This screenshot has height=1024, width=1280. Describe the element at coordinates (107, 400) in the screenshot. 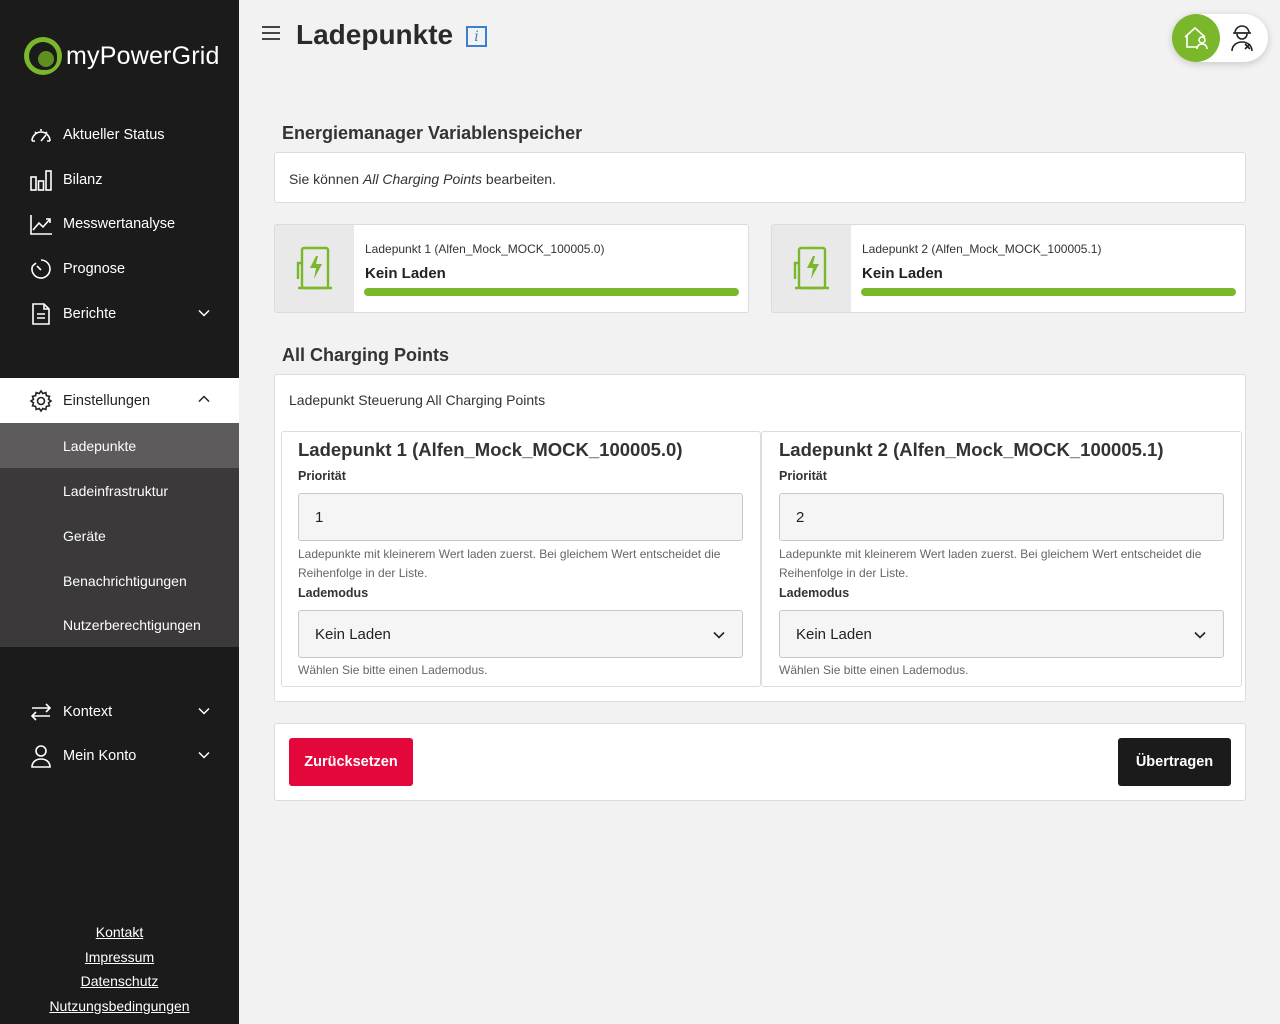

I see `sidebar-item-label: Einstellungen` at that location.